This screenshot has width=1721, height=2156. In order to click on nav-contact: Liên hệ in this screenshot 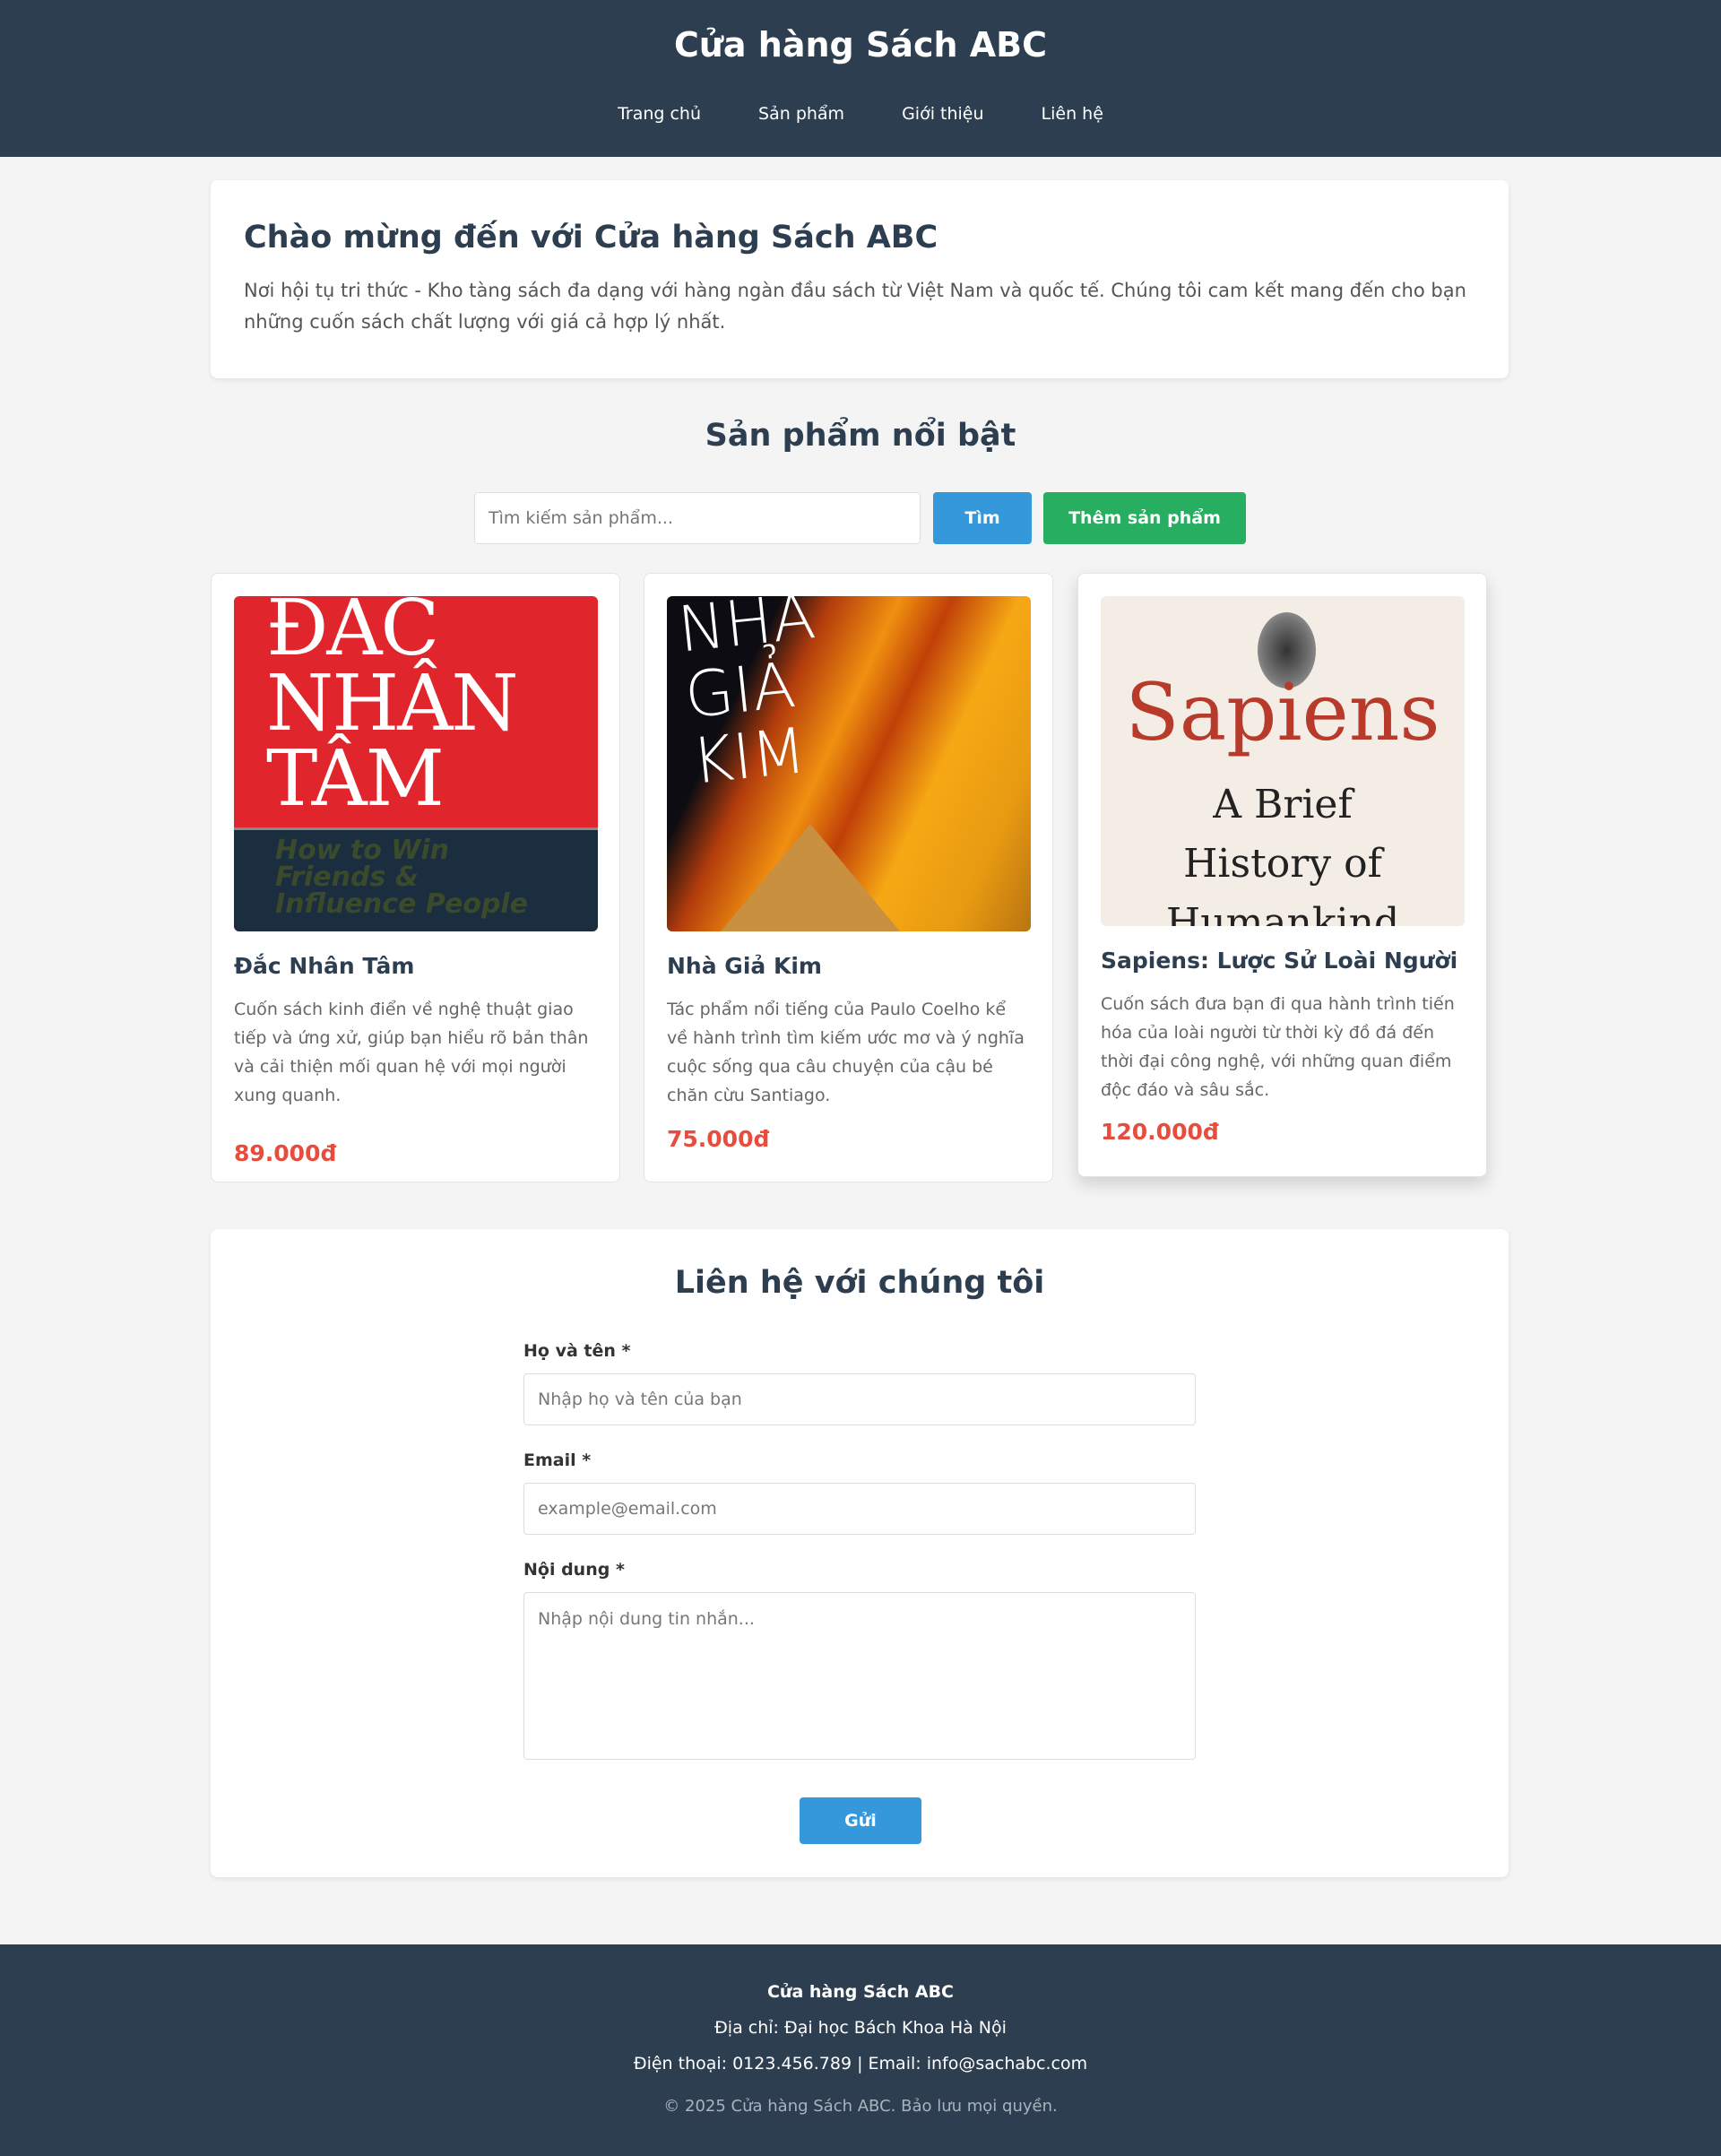, I will do `click(1072, 114)`.